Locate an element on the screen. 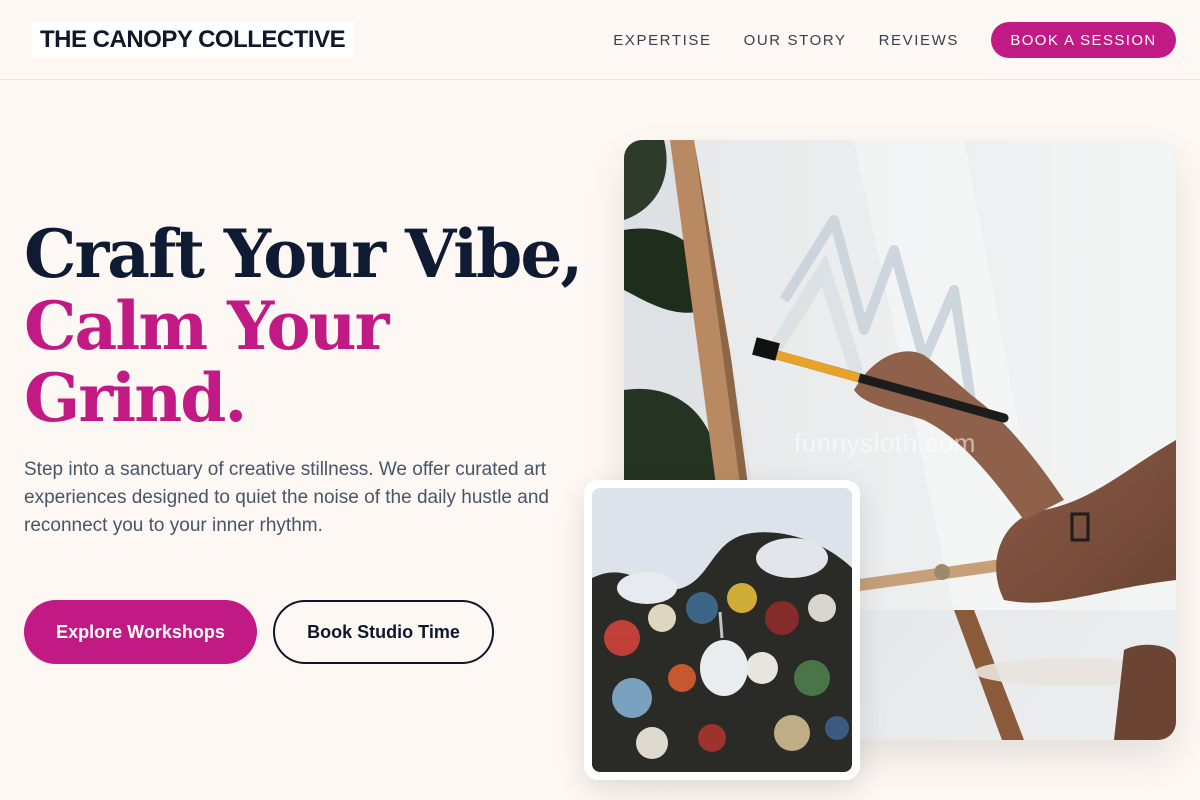 The height and width of the screenshot is (800, 1200). hero-headline: Craft Your Vibe, Calm Your Grind. is located at coordinates (304, 326).